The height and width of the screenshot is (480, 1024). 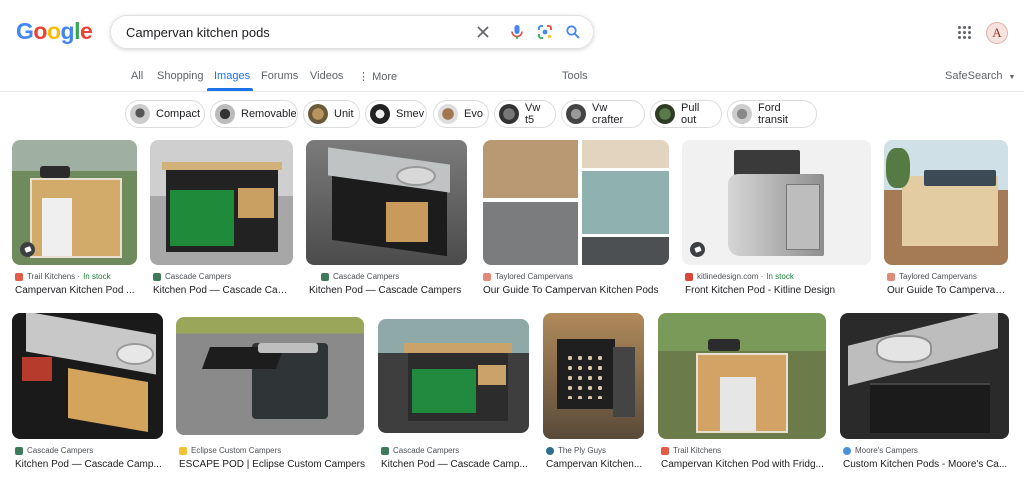 I want to click on tab-images: Images, so click(x=232, y=76).